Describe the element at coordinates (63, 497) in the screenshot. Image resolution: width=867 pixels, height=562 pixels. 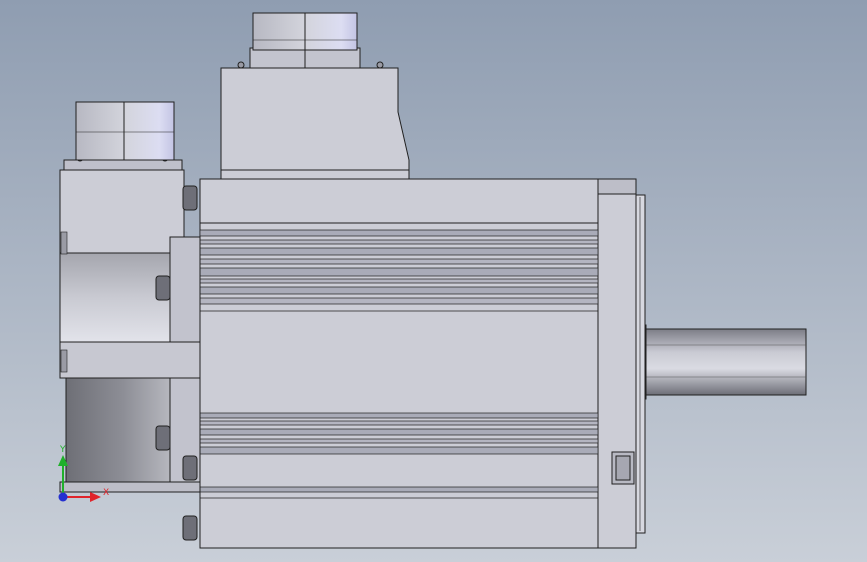
I see `z-axis-dot` at that location.